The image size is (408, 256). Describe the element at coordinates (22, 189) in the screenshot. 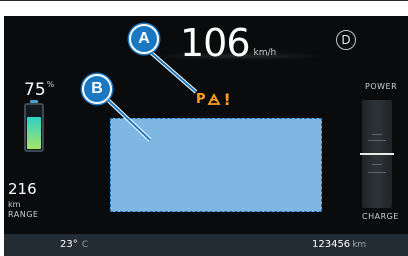

I see `range-value: 216` at that location.